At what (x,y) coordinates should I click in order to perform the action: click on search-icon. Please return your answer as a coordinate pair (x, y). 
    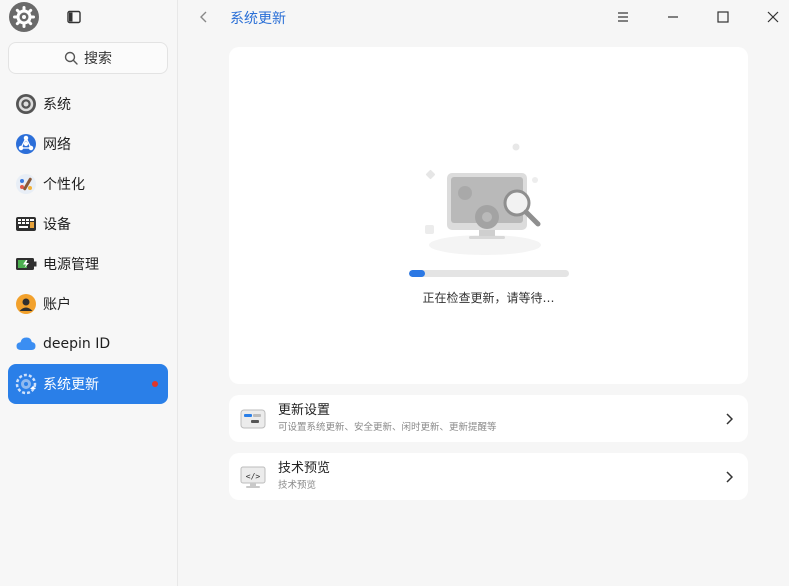
    Looking at the image, I should click on (71, 58).